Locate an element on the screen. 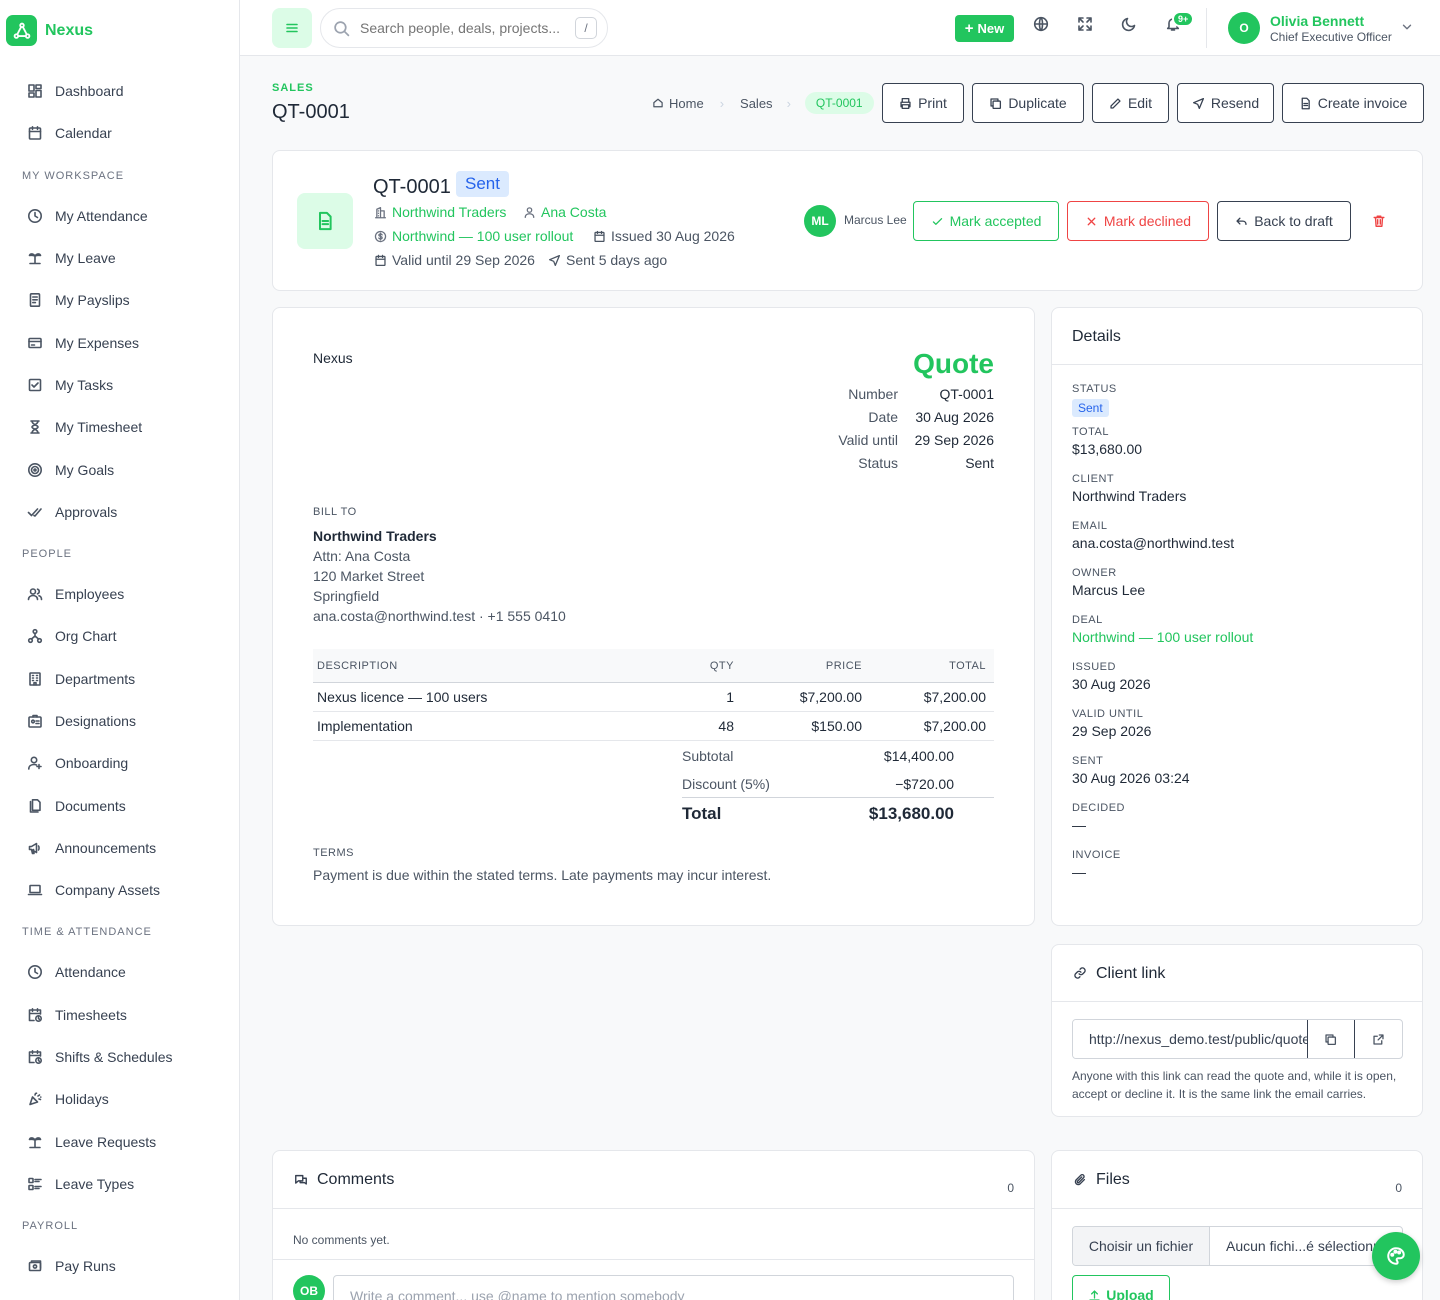  client-link-input is located at coordinates (1190, 1039).